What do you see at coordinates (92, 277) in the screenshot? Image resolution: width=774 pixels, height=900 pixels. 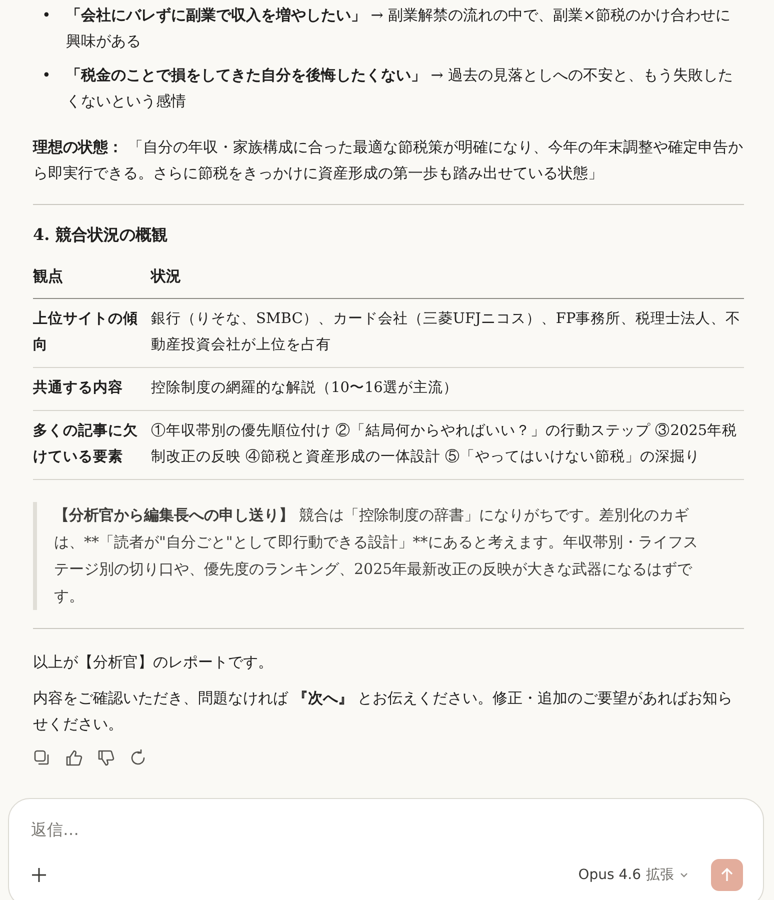 I see `column-header: 観点` at bounding box center [92, 277].